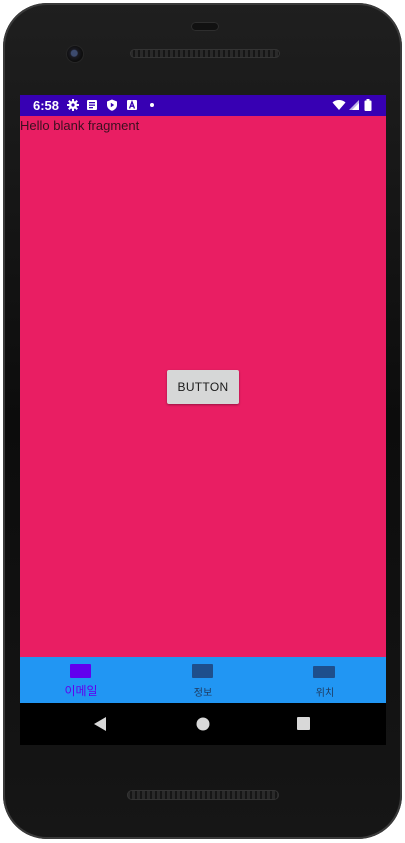 This screenshot has width=405, height=843. I want to click on signal-icon, so click(354, 105).